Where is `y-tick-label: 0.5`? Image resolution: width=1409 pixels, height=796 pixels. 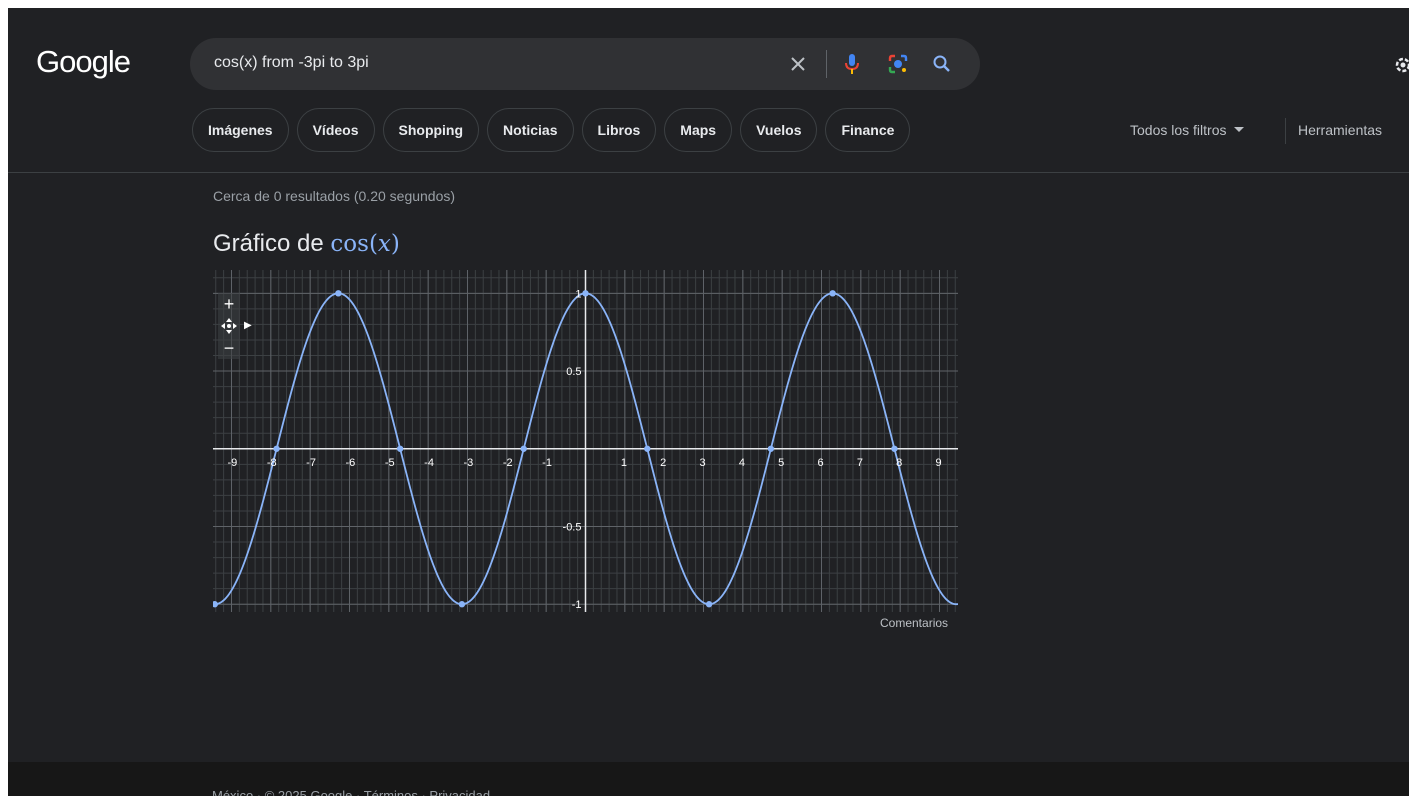
y-tick-label: 0.5 is located at coordinates (573, 372).